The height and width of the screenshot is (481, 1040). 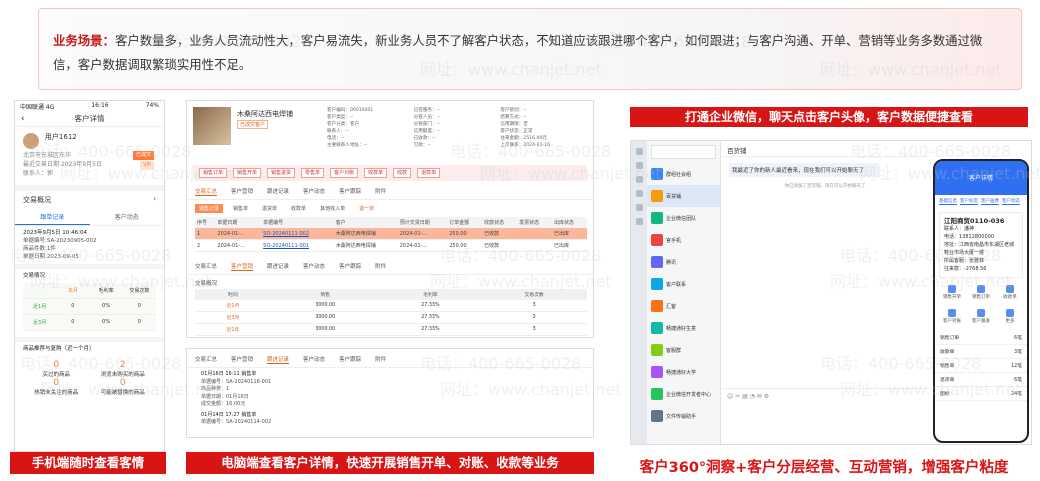 I want to click on action-sales-order: 销售订单, so click(x=981, y=292).